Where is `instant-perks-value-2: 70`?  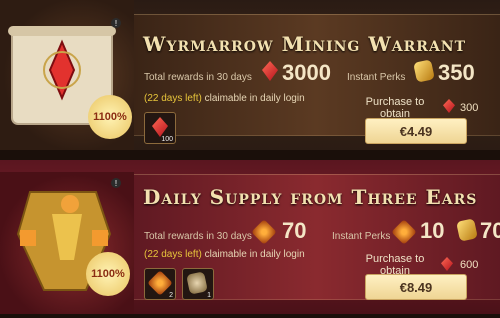 instant-perks-value-2: 70 is located at coordinates (490, 230).